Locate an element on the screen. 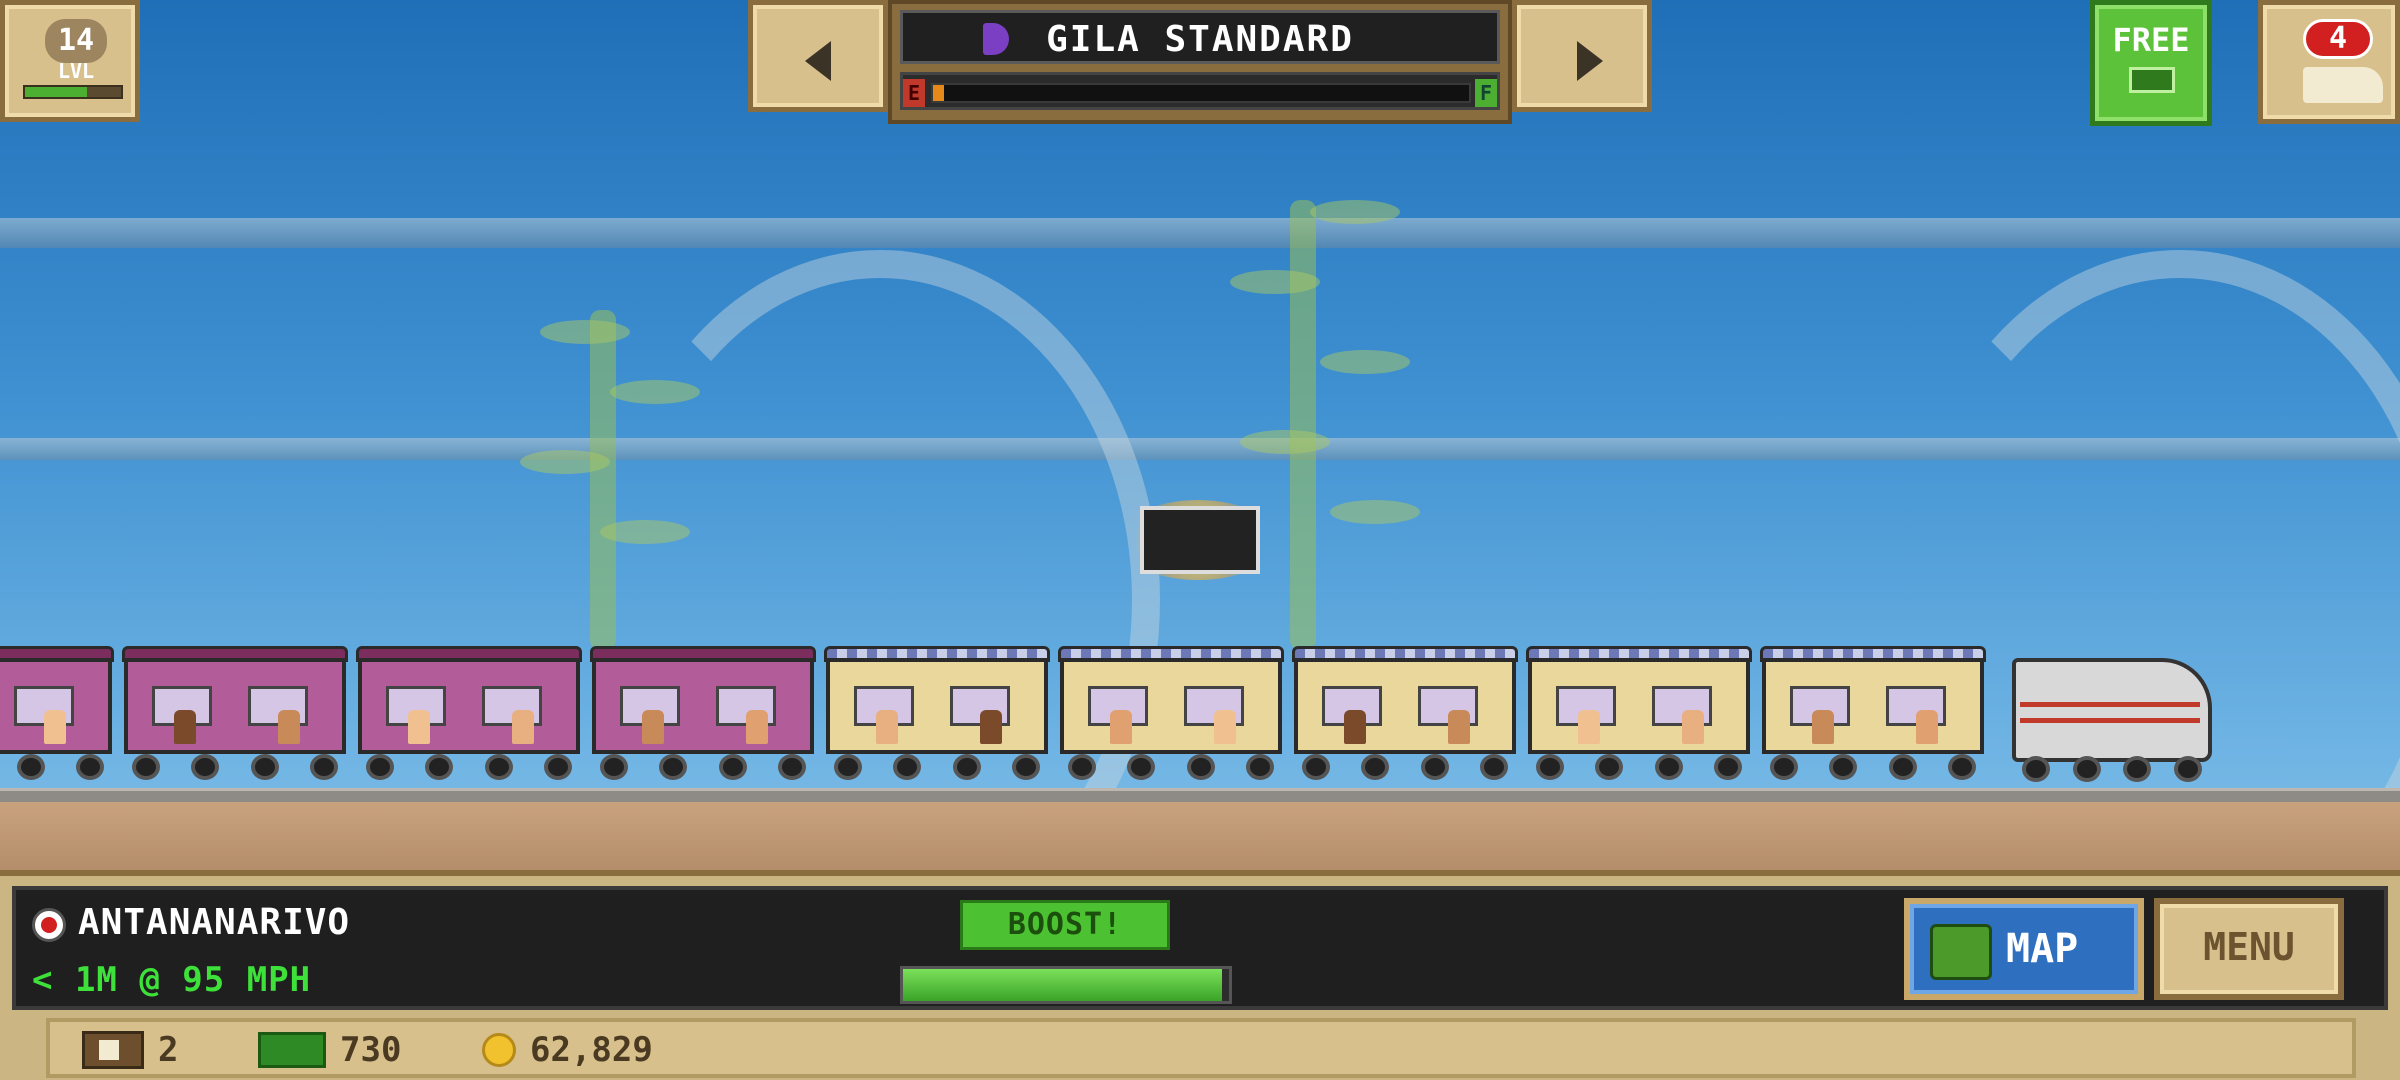  locomotive is located at coordinates (2123, 715).